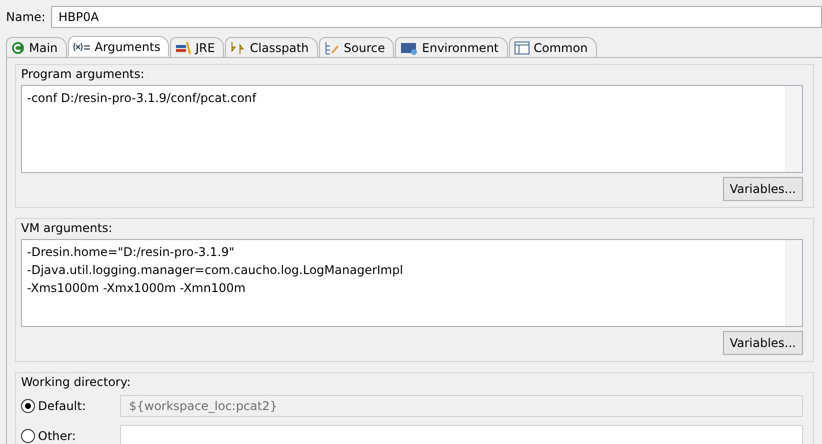 This screenshot has height=444, width=822. What do you see at coordinates (131, 252) in the screenshot?
I see `argument-line: -Dresin.home="D:/resin-pro-3.1.9"` at bounding box center [131, 252].